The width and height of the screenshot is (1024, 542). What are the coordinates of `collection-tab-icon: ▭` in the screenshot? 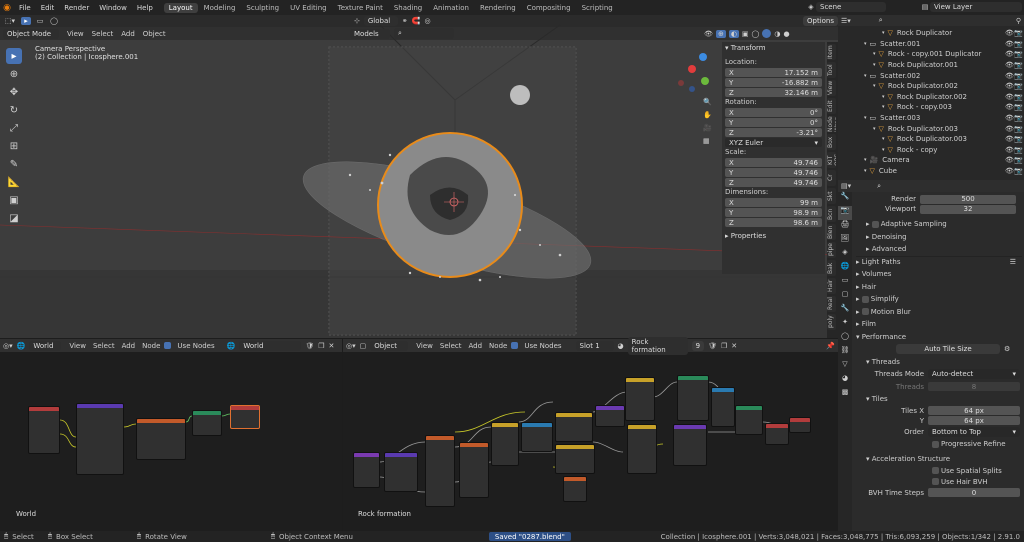 It's located at (845, 283).